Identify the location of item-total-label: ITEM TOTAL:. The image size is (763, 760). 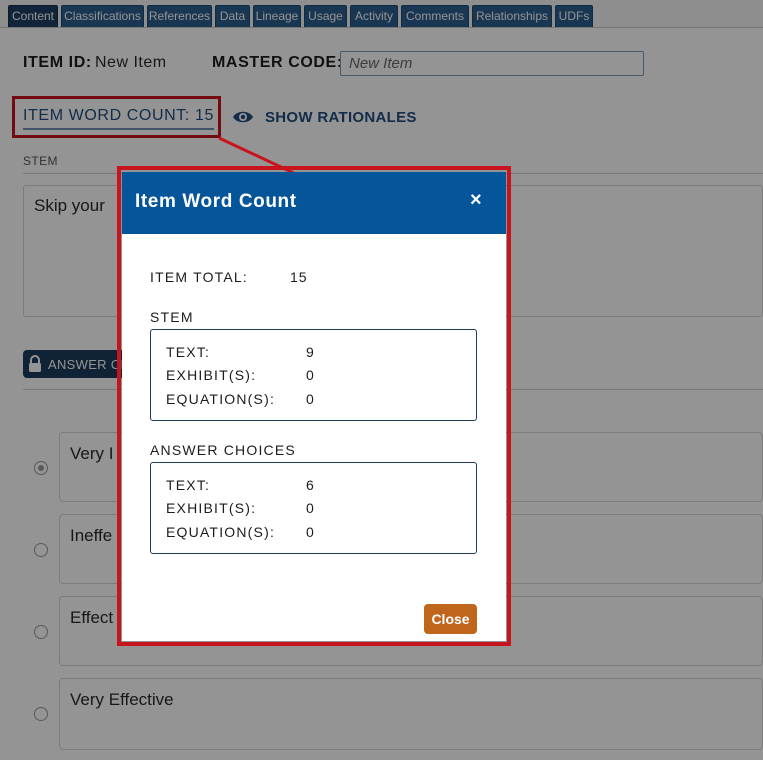
(199, 277).